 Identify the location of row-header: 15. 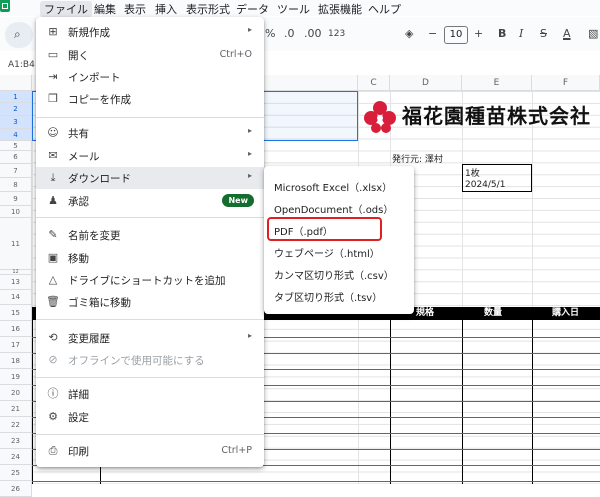
(16, 313).